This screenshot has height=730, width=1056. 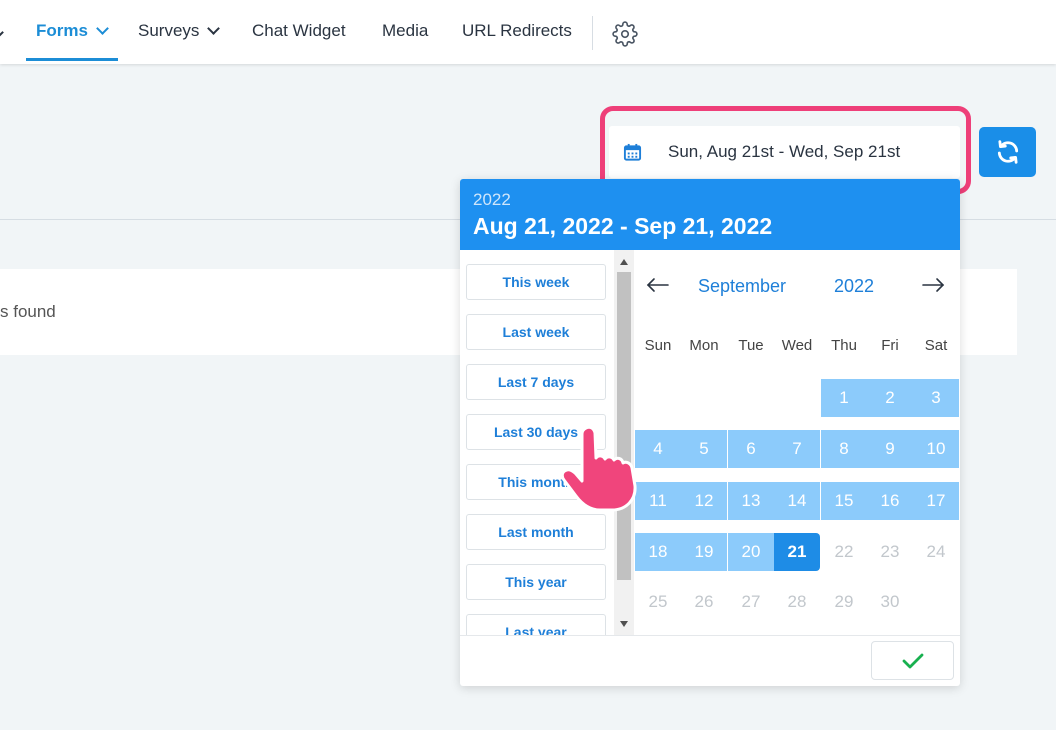 I want to click on weekday-label: Tue, so click(x=751, y=345).